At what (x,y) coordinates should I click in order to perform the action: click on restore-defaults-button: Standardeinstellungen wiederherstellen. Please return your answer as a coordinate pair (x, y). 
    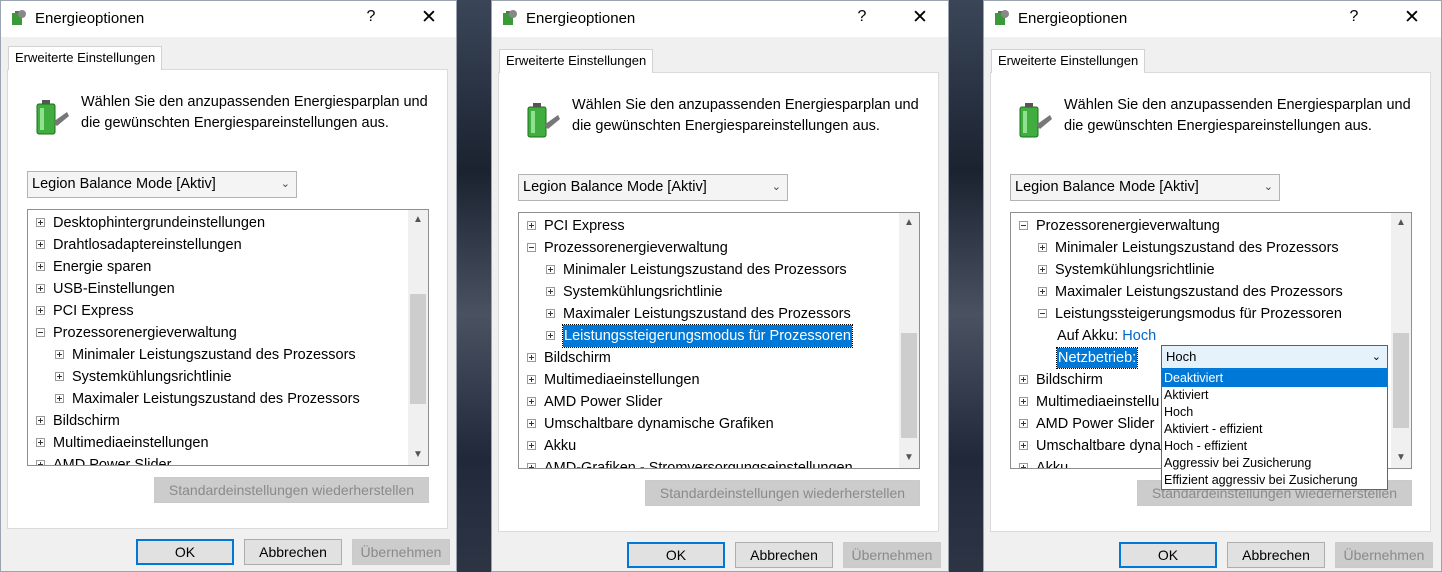
    Looking at the image, I should click on (782, 493).